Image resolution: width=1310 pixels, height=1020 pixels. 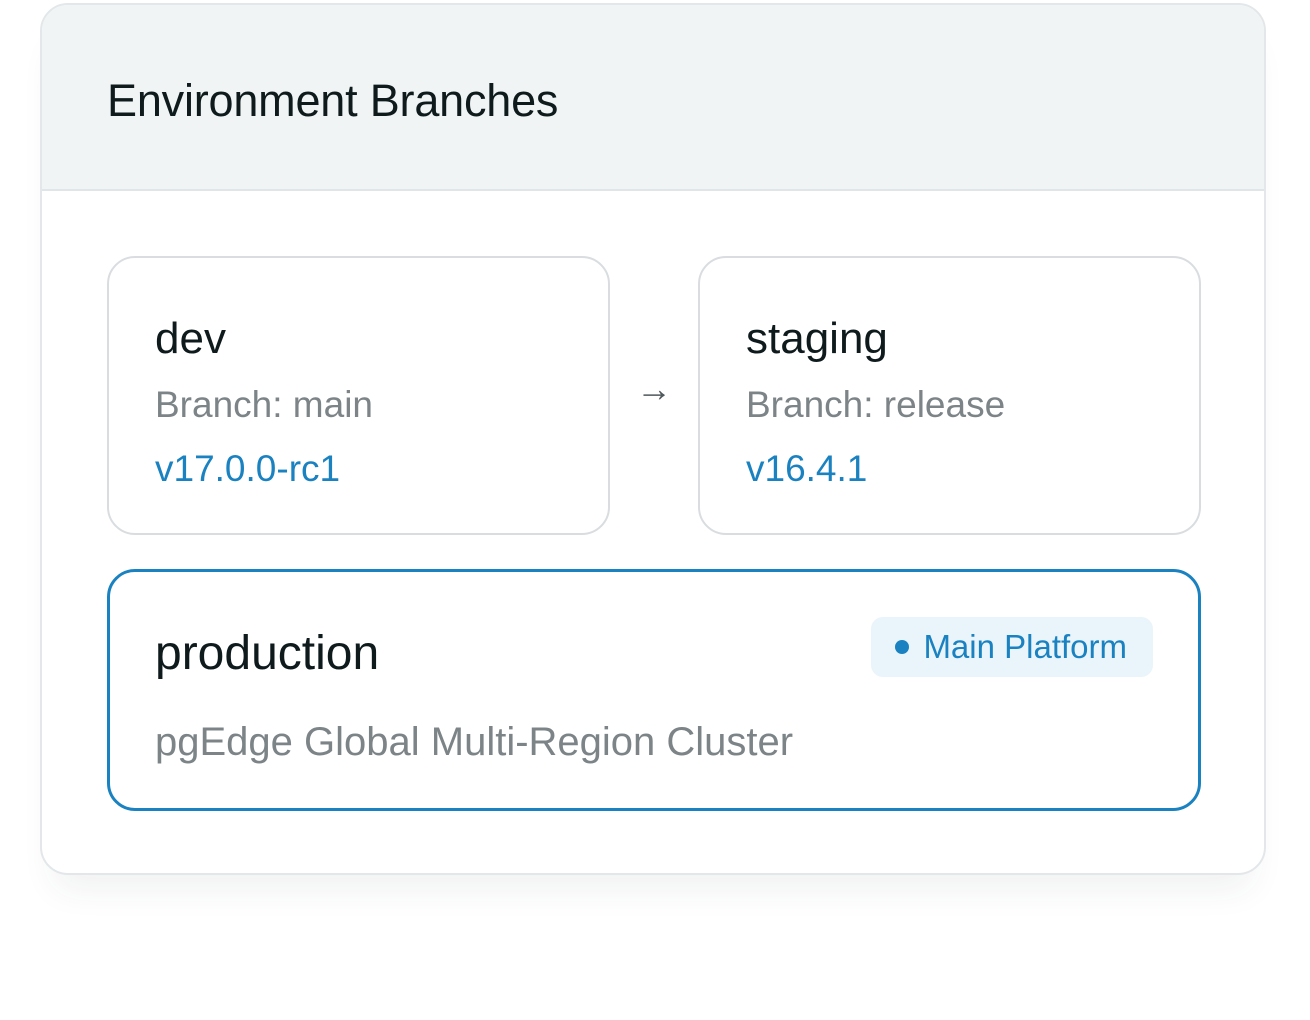 What do you see at coordinates (190, 338) in the screenshot?
I see `env-name: dev` at bounding box center [190, 338].